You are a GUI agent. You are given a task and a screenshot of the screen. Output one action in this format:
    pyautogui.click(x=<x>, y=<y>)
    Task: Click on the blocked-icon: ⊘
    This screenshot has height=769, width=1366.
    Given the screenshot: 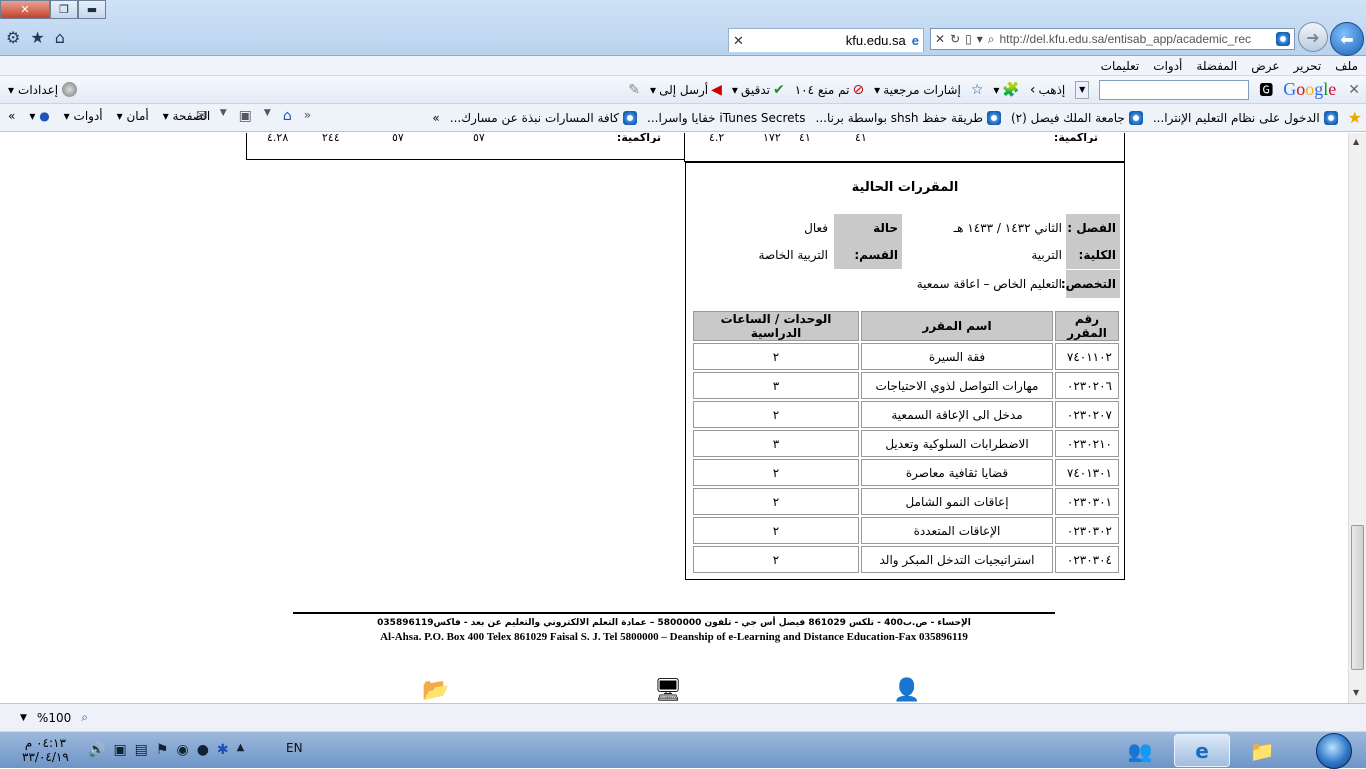 What is the action you would take?
    pyautogui.click(x=858, y=89)
    